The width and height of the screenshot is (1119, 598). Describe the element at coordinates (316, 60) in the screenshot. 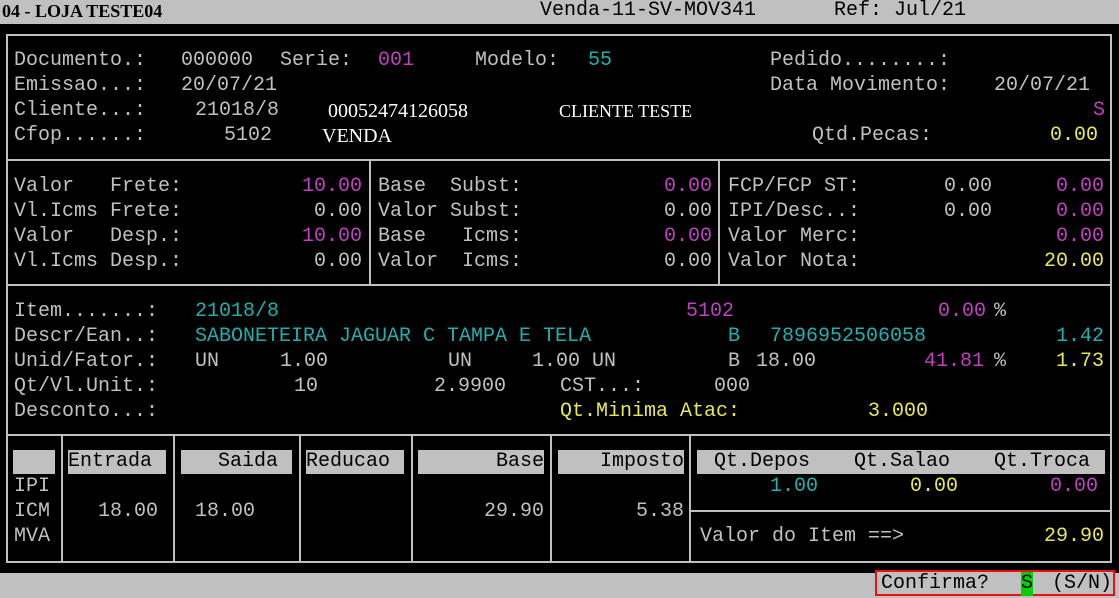

I see `serie-label: Serie:` at that location.